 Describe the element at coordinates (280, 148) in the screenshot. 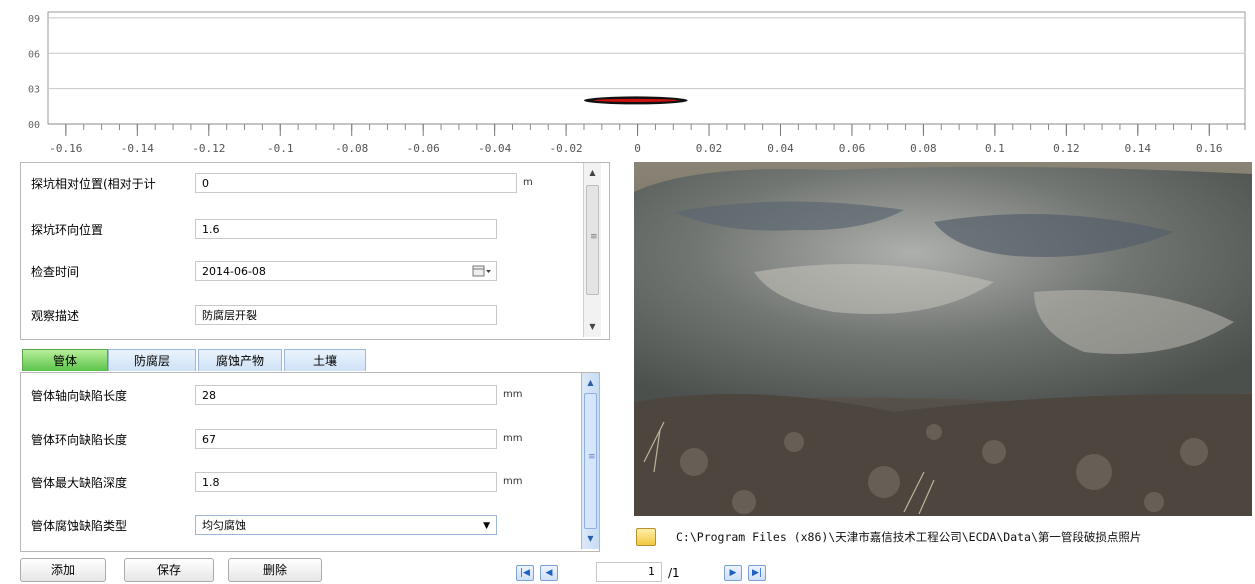

I see `x-tick-label: -0.1` at that location.